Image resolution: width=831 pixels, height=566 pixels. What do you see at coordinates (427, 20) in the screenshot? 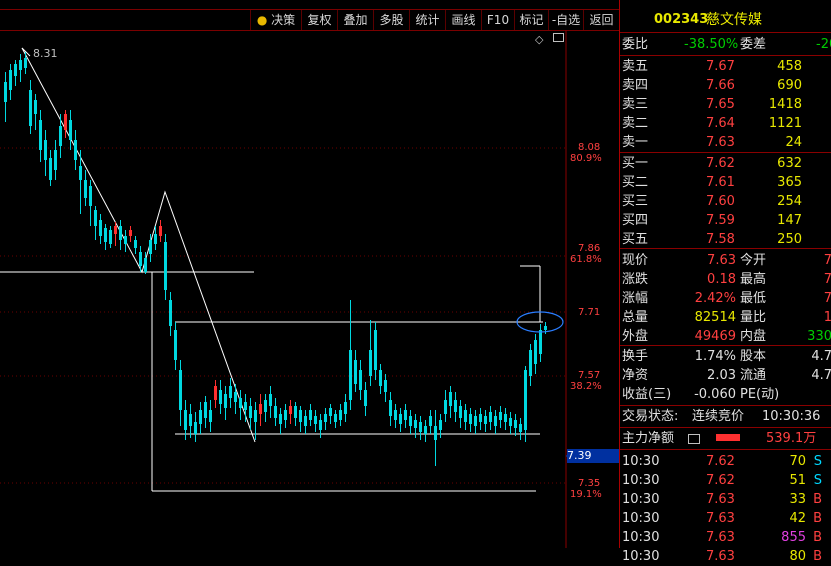
I see `stats-button: 统计` at bounding box center [427, 20].